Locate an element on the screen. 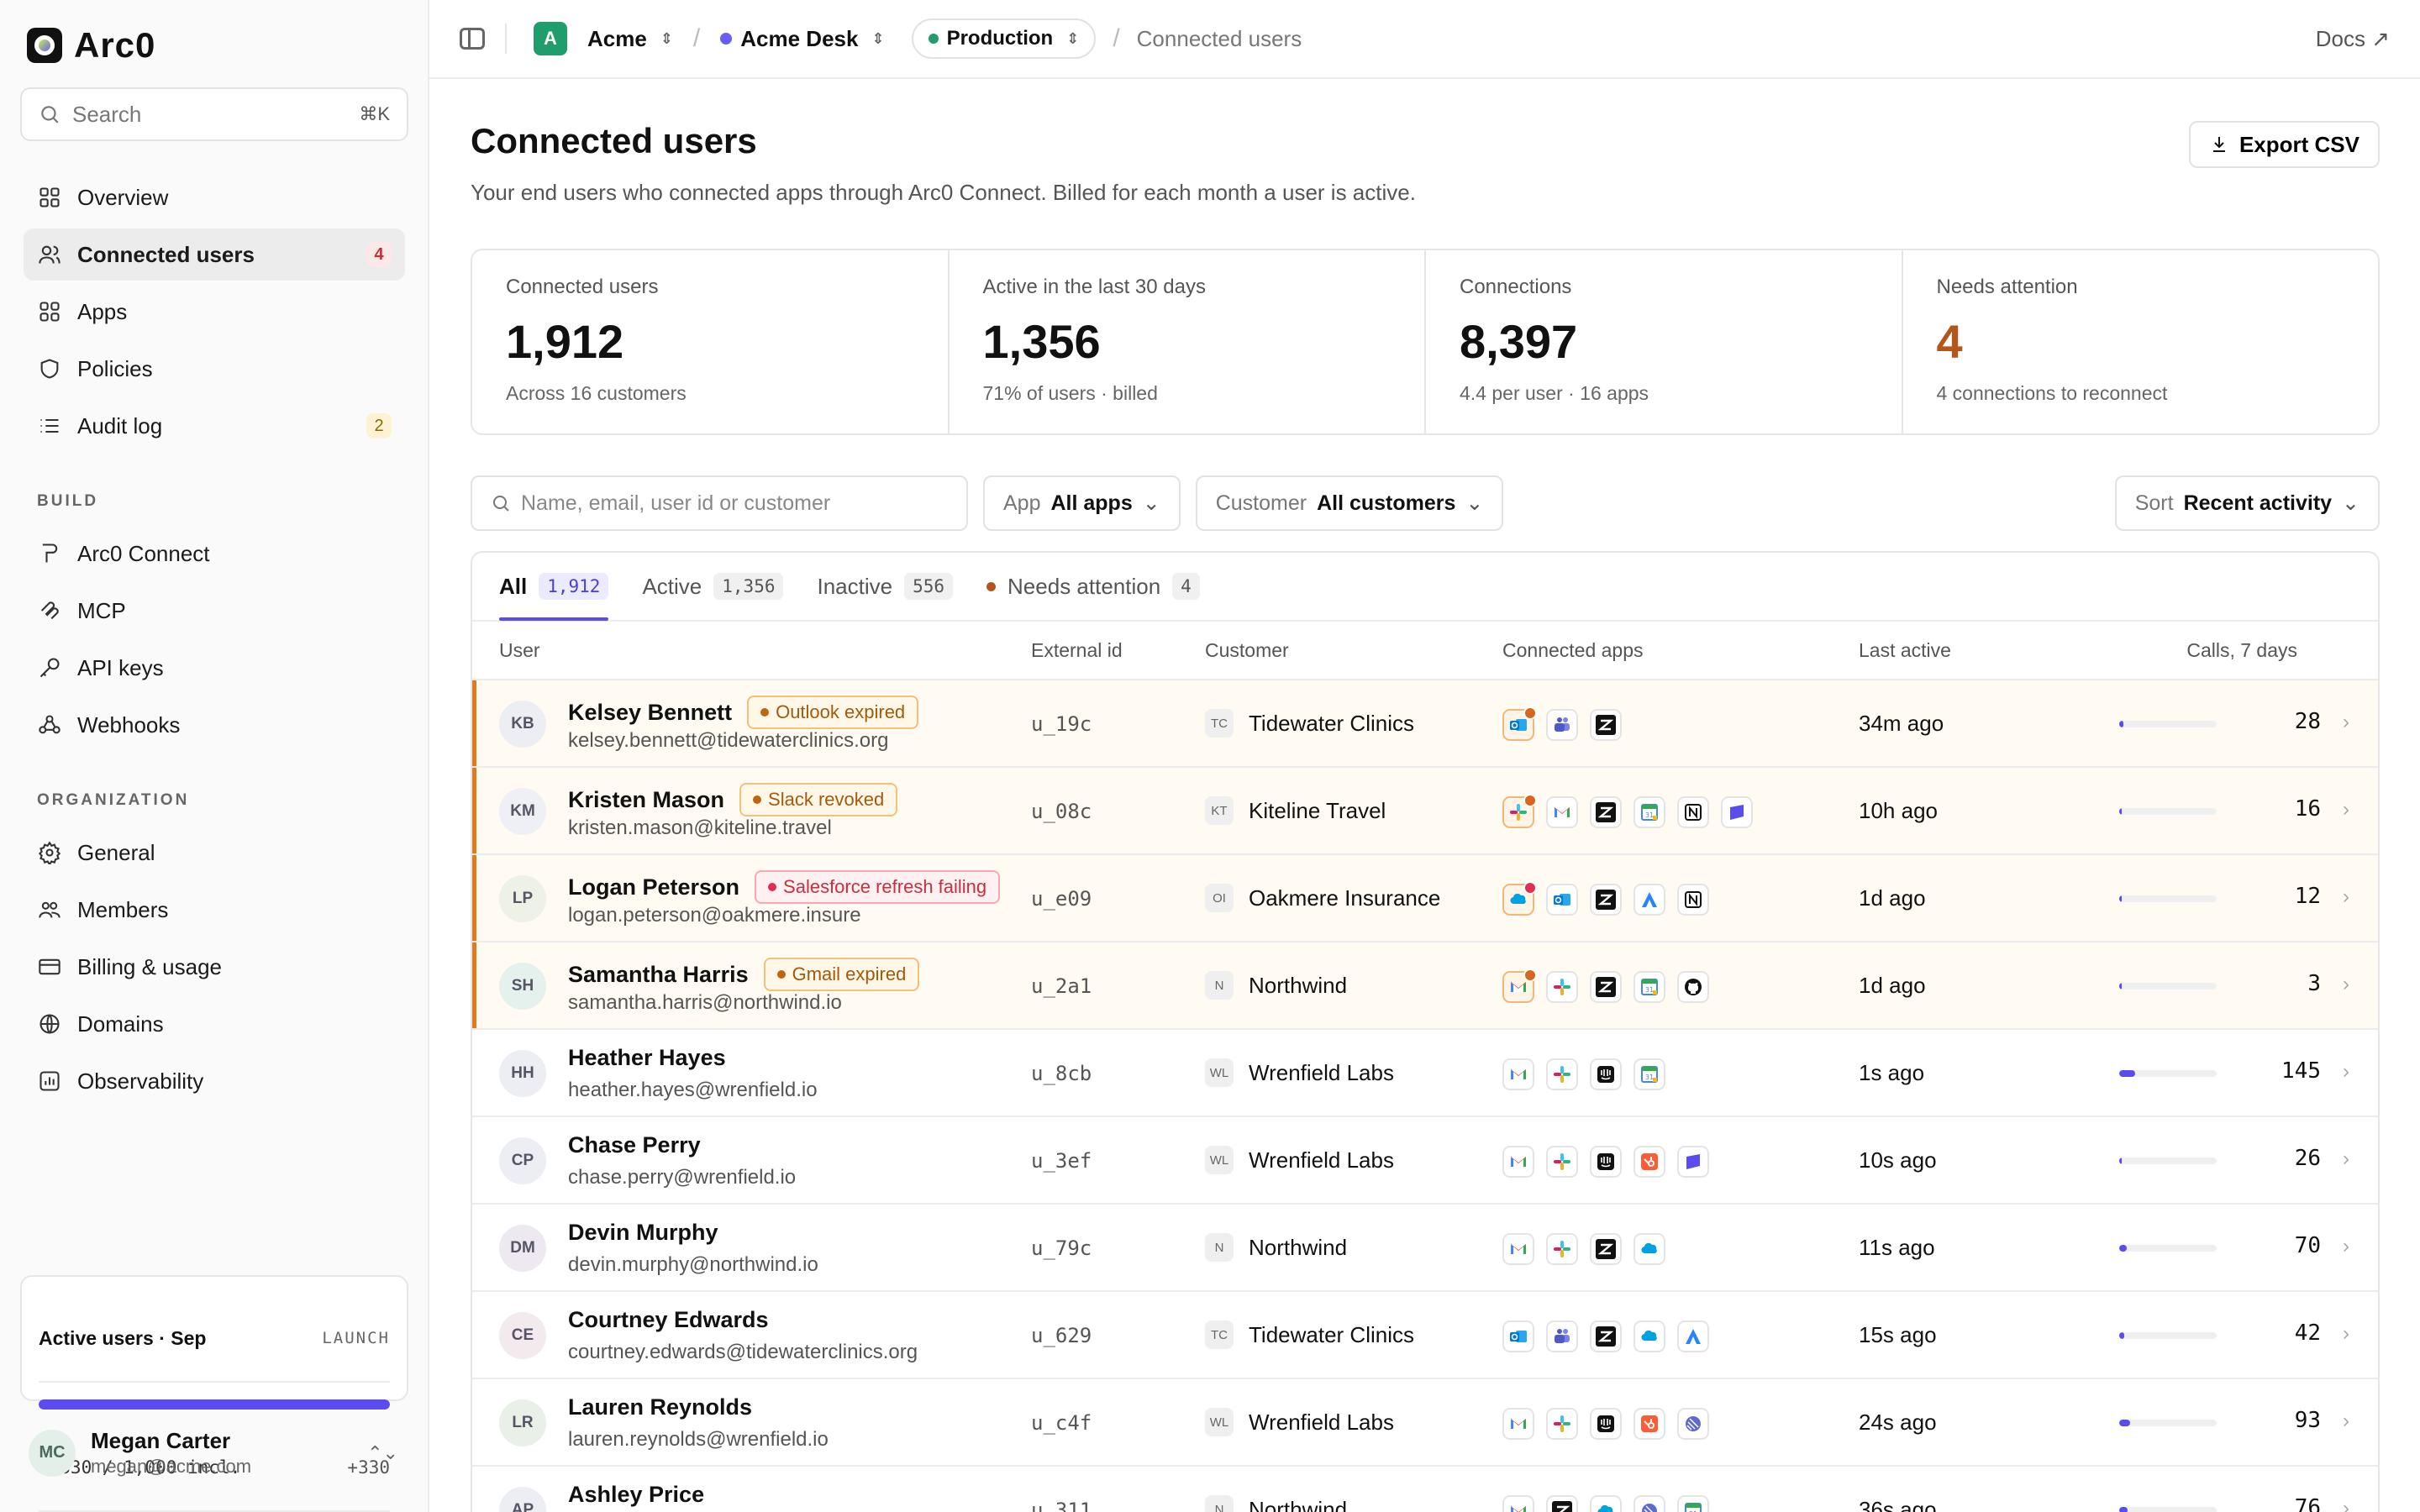  column-header-user: User is located at coordinates (519, 650).